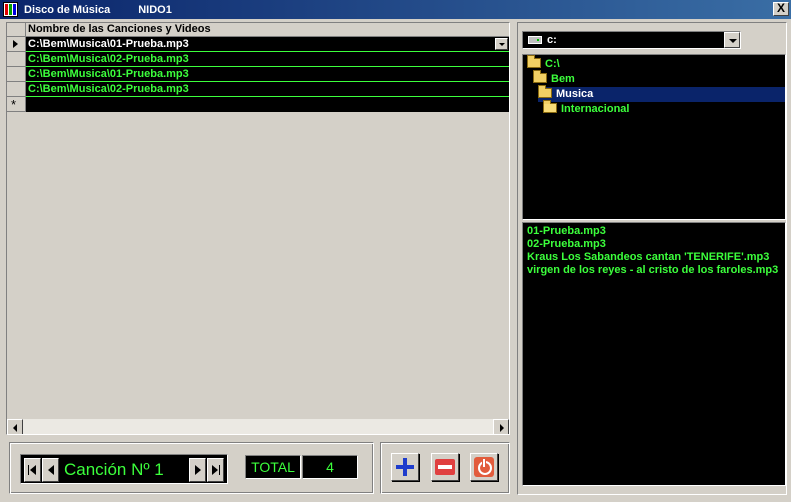 The height and width of the screenshot is (502, 791). I want to click on drive-dropdown-button, so click(732, 40).